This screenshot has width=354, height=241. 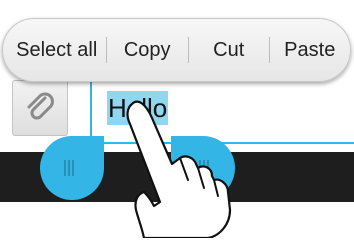 I want to click on copy-button: Copy, so click(x=147, y=50).